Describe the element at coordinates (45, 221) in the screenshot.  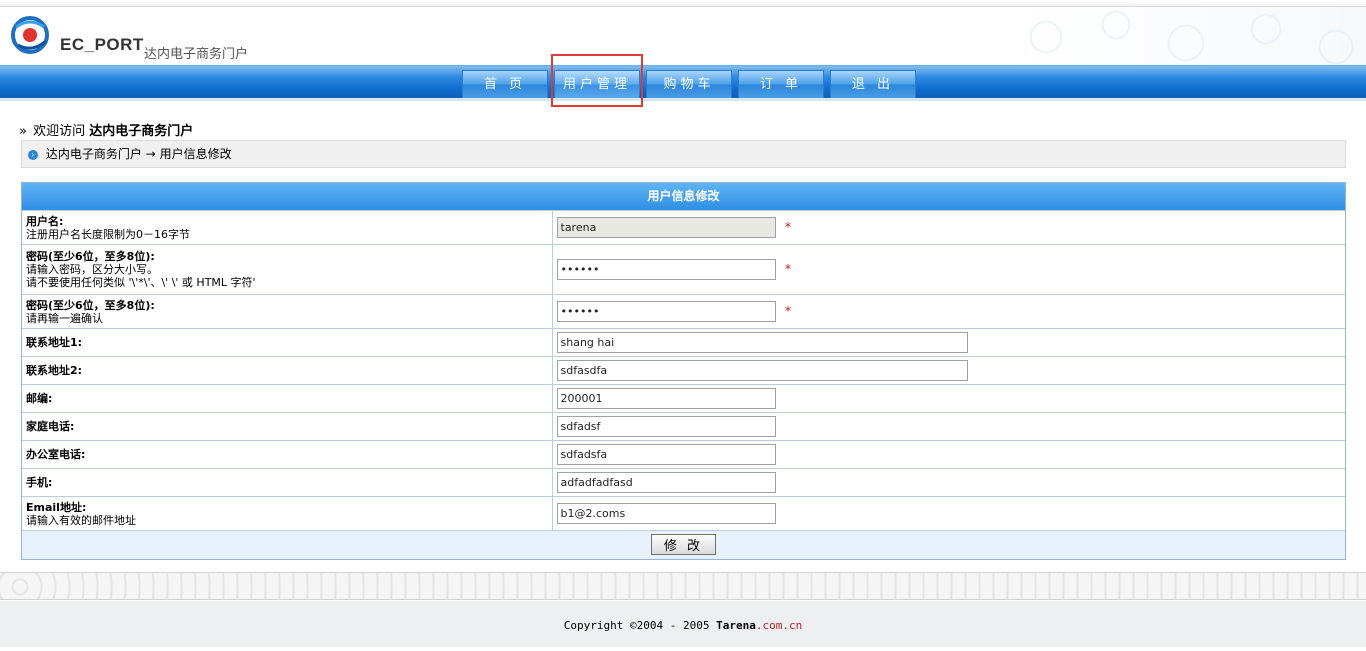
I see `username-label: 用户名:` at that location.